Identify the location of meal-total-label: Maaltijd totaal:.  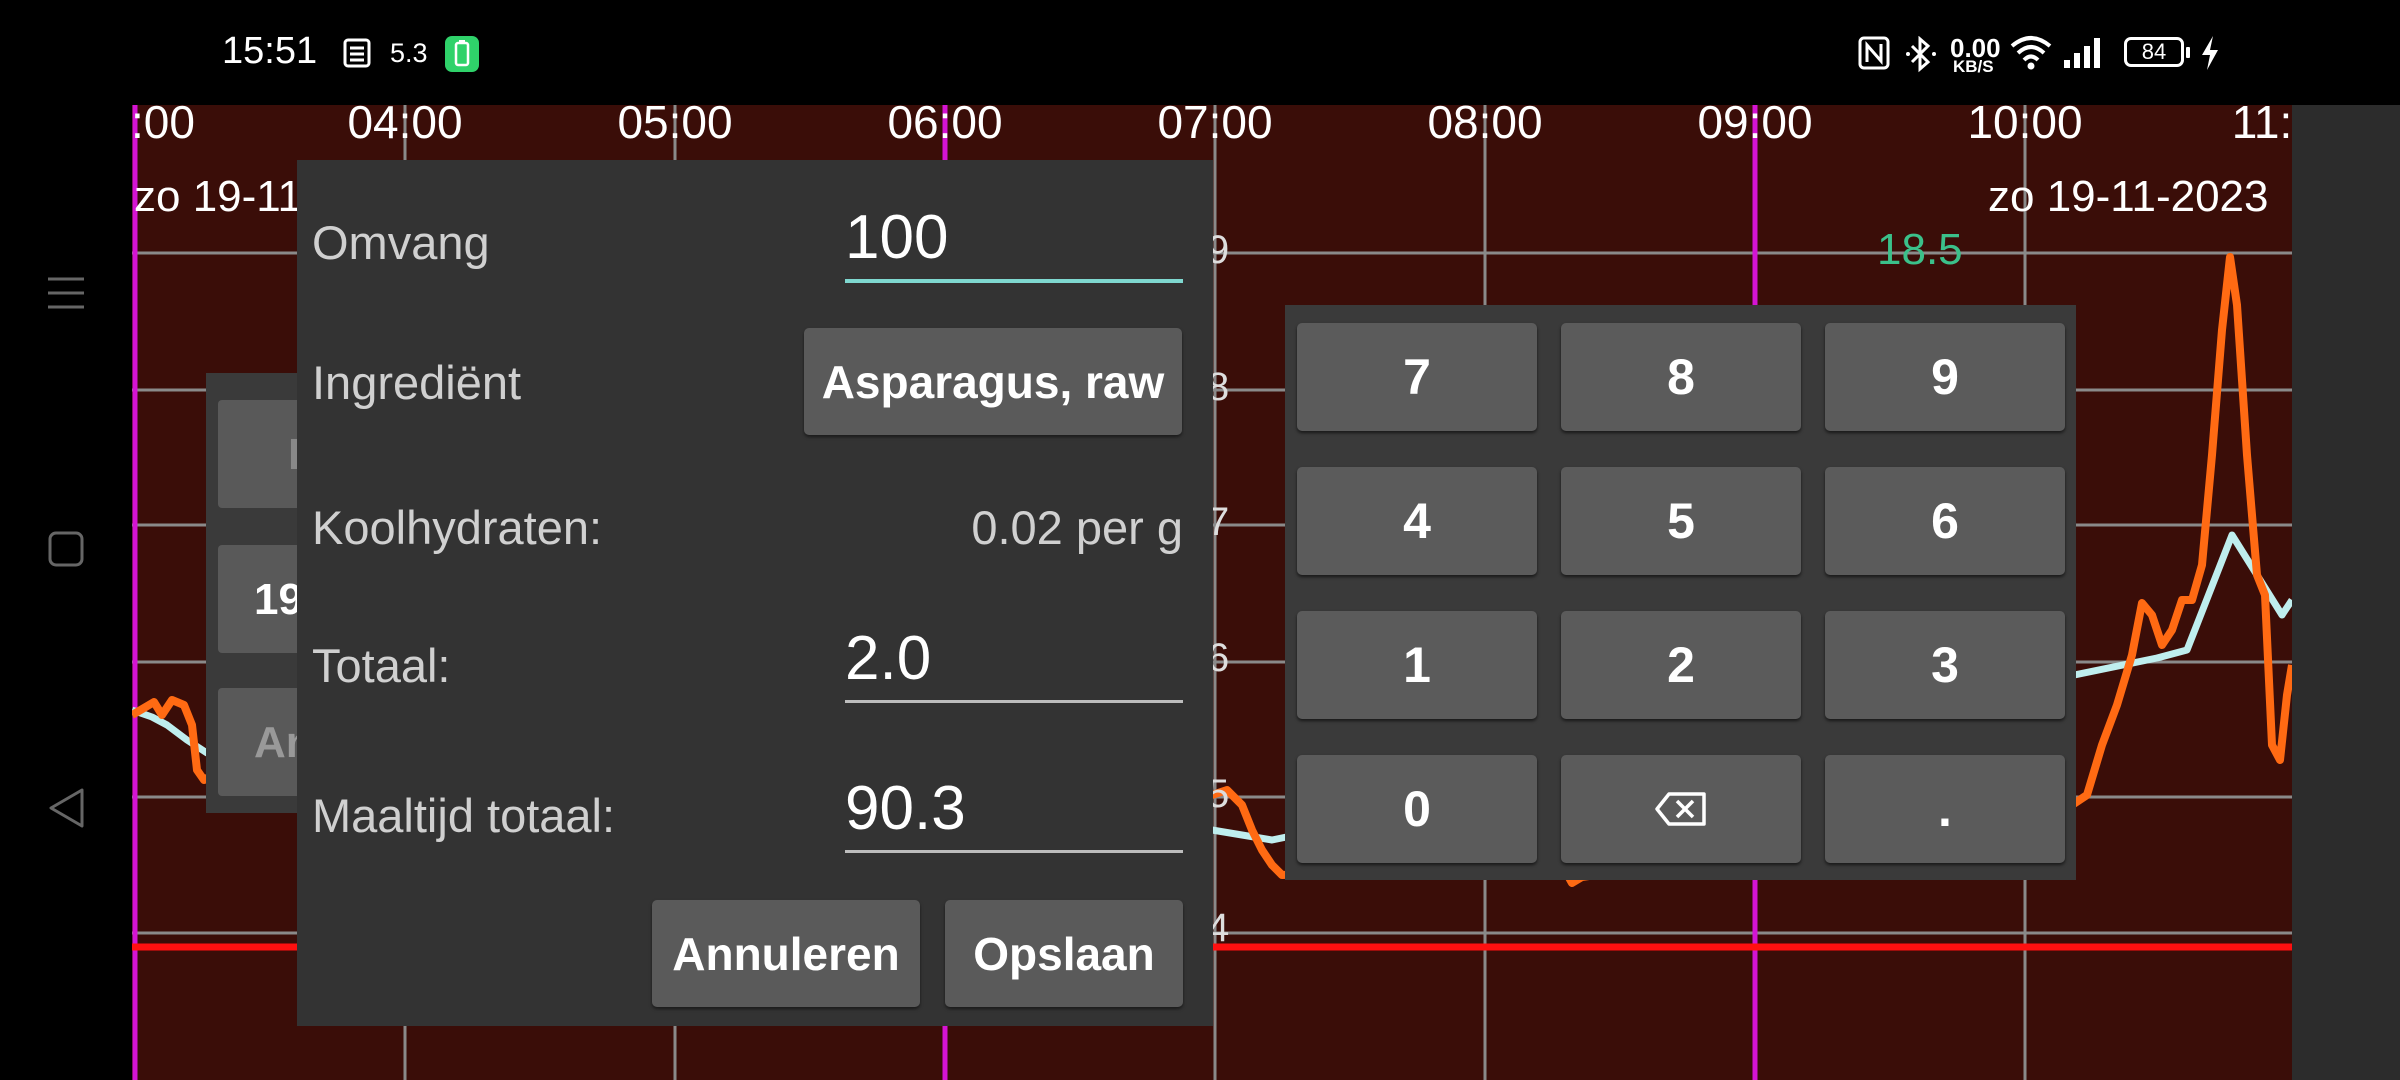
(464, 815).